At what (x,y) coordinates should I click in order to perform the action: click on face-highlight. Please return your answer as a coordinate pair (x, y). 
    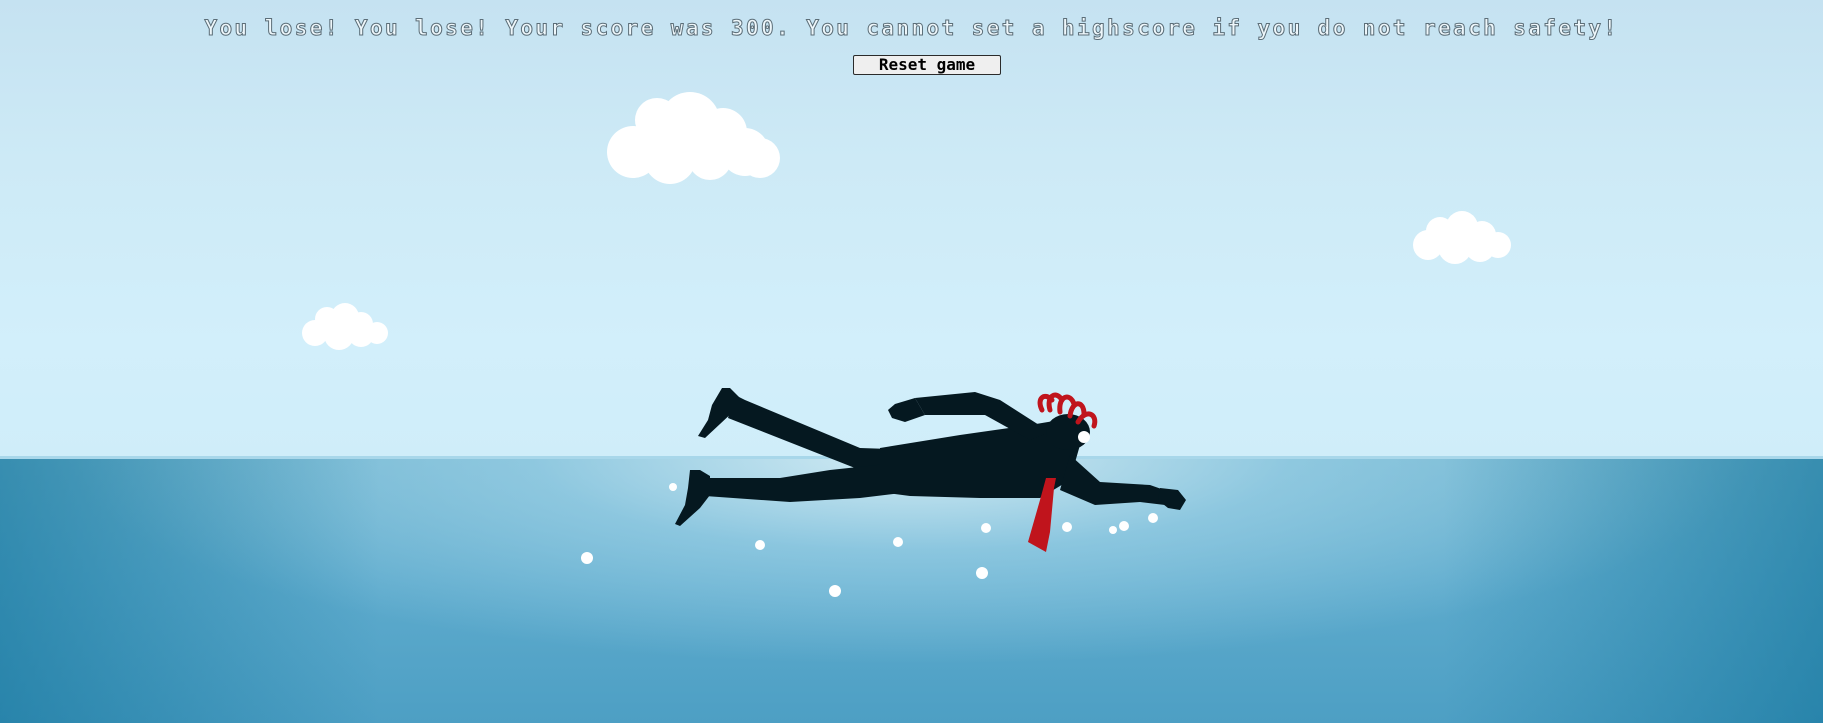
    Looking at the image, I should click on (1084, 437).